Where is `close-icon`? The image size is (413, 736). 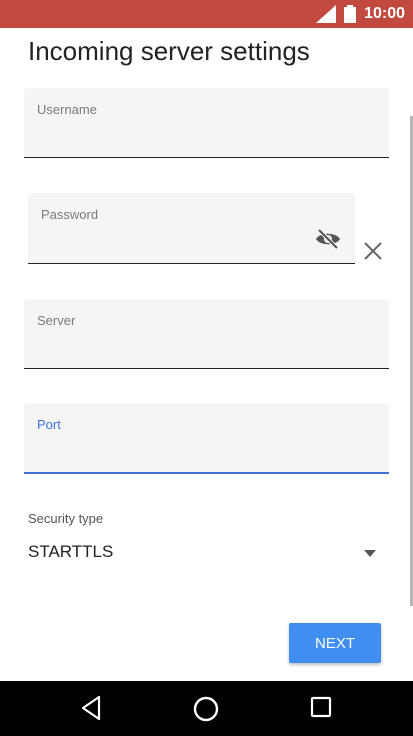
close-icon is located at coordinates (373, 253).